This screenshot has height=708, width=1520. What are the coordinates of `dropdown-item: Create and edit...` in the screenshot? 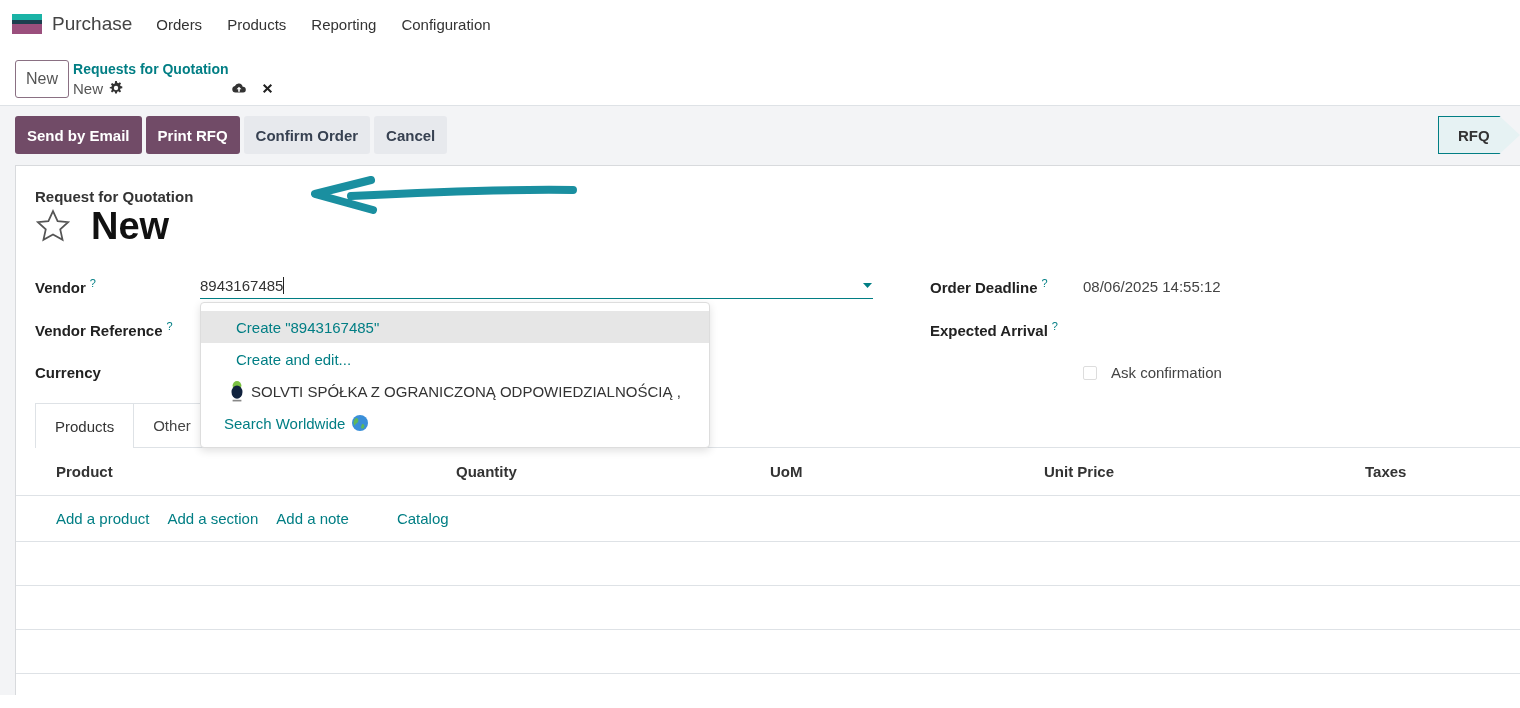 It's located at (455, 359).